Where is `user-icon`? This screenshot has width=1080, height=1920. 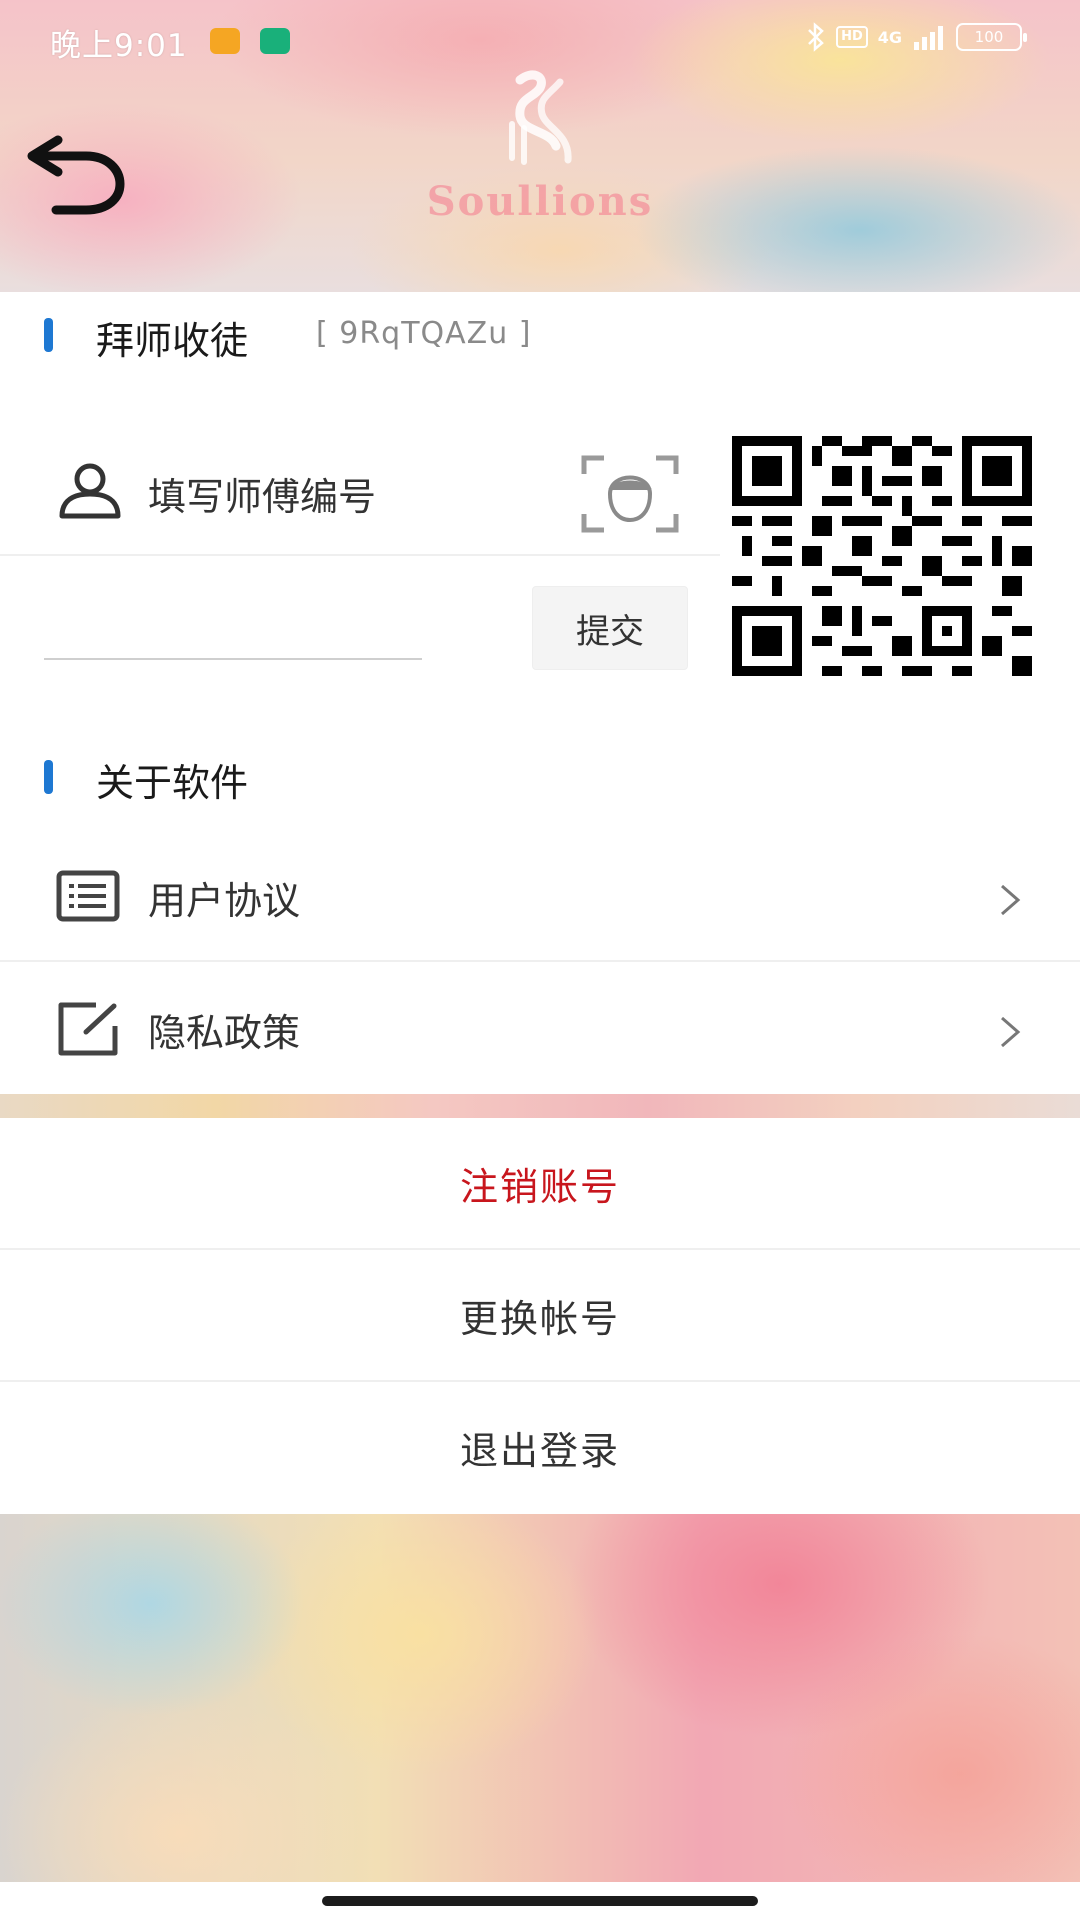
user-icon is located at coordinates (90, 491).